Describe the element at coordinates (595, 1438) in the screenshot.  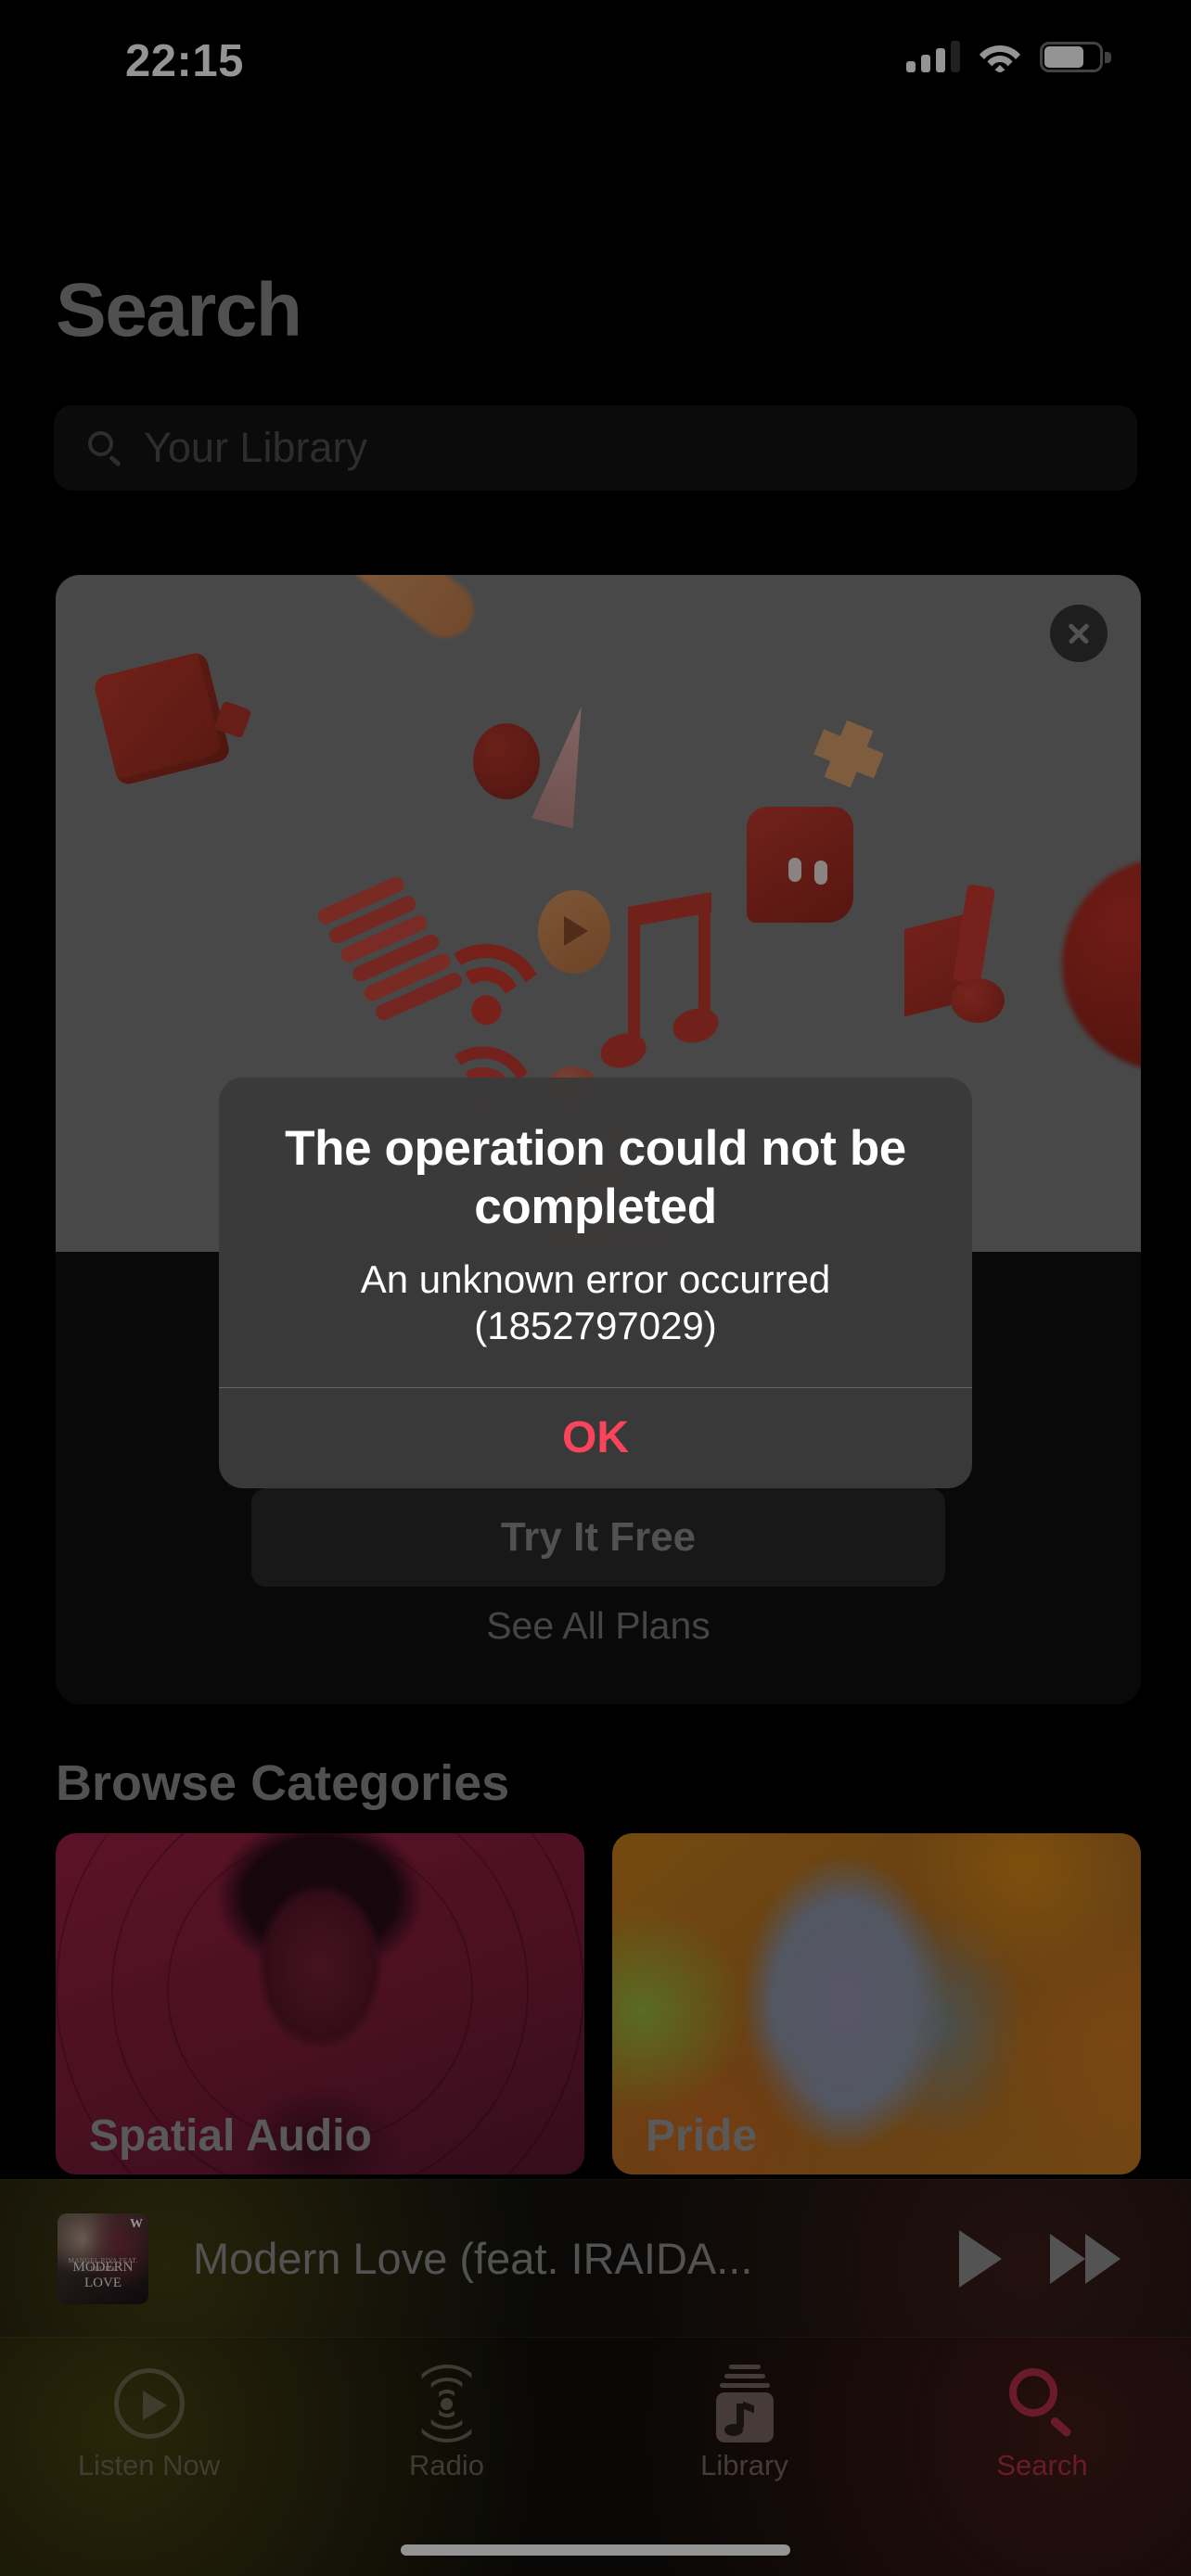
I see `alert-ok-button: OK` at that location.